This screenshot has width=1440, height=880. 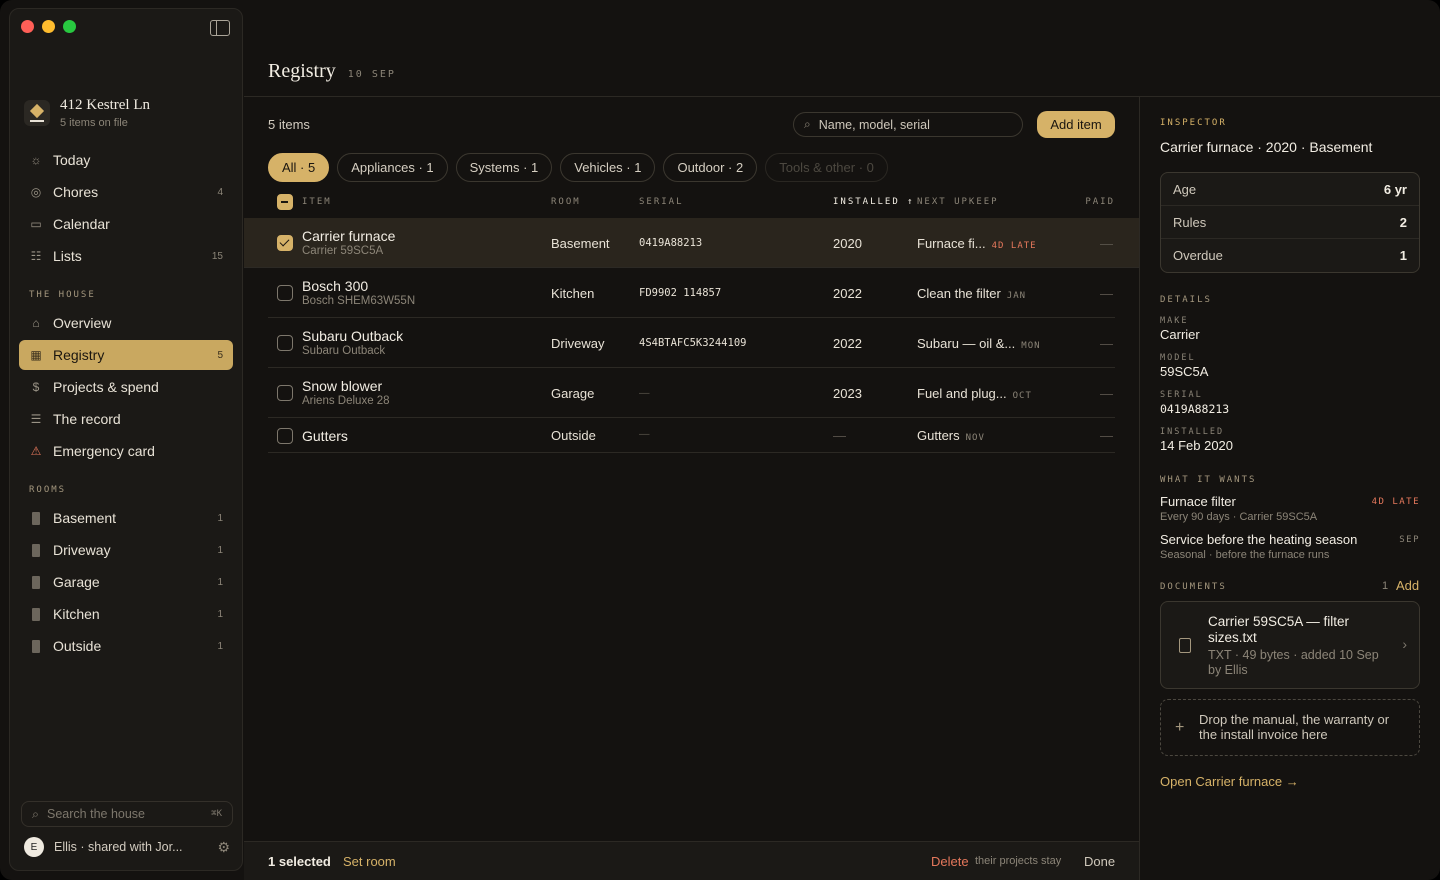 What do you see at coordinates (36, 323) in the screenshot?
I see `home-icon: ⌂` at bounding box center [36, 323].